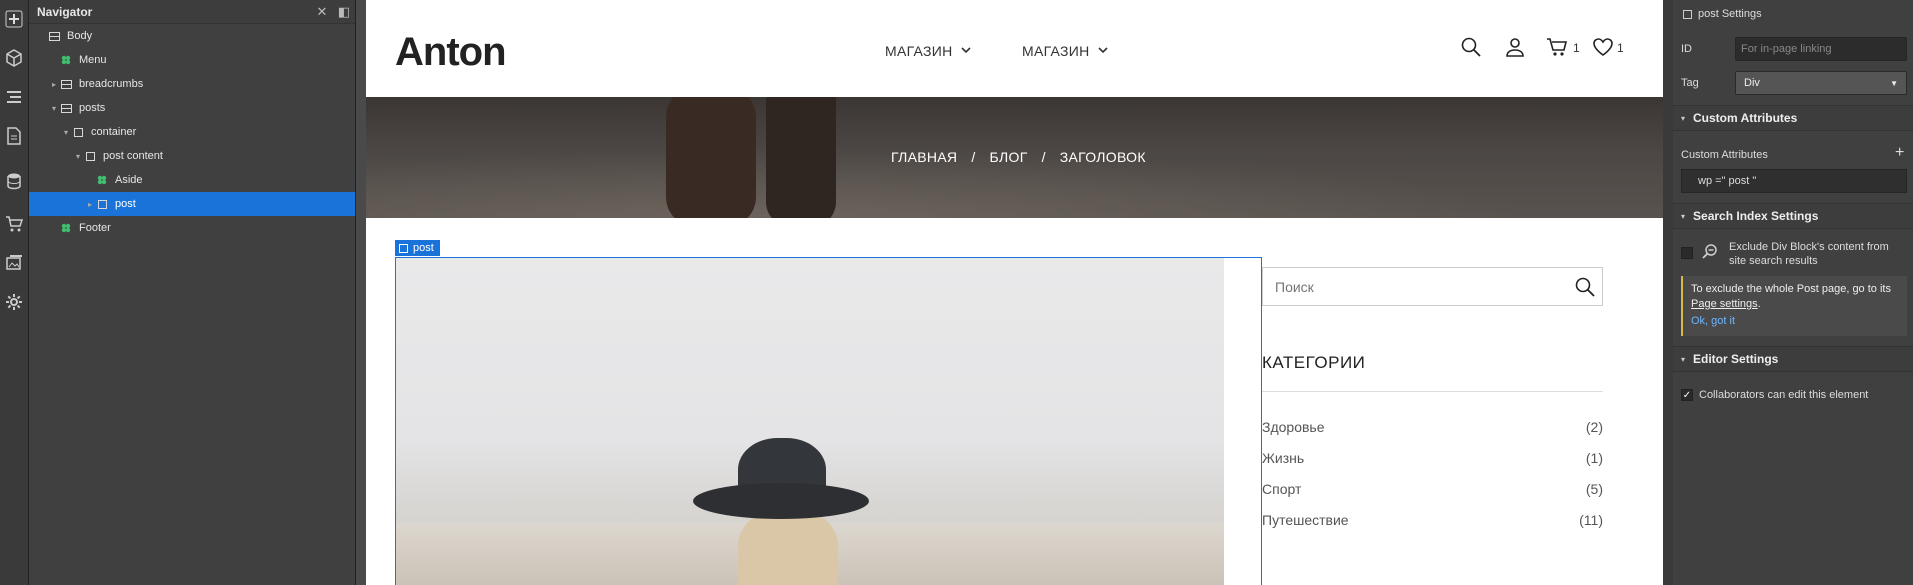 The height and width of the screenshot is (585, 1913). Describe the element at coordinates (111, 84) in the screenshot. I see `navigator-node-label: breadcrumbs` at that location.